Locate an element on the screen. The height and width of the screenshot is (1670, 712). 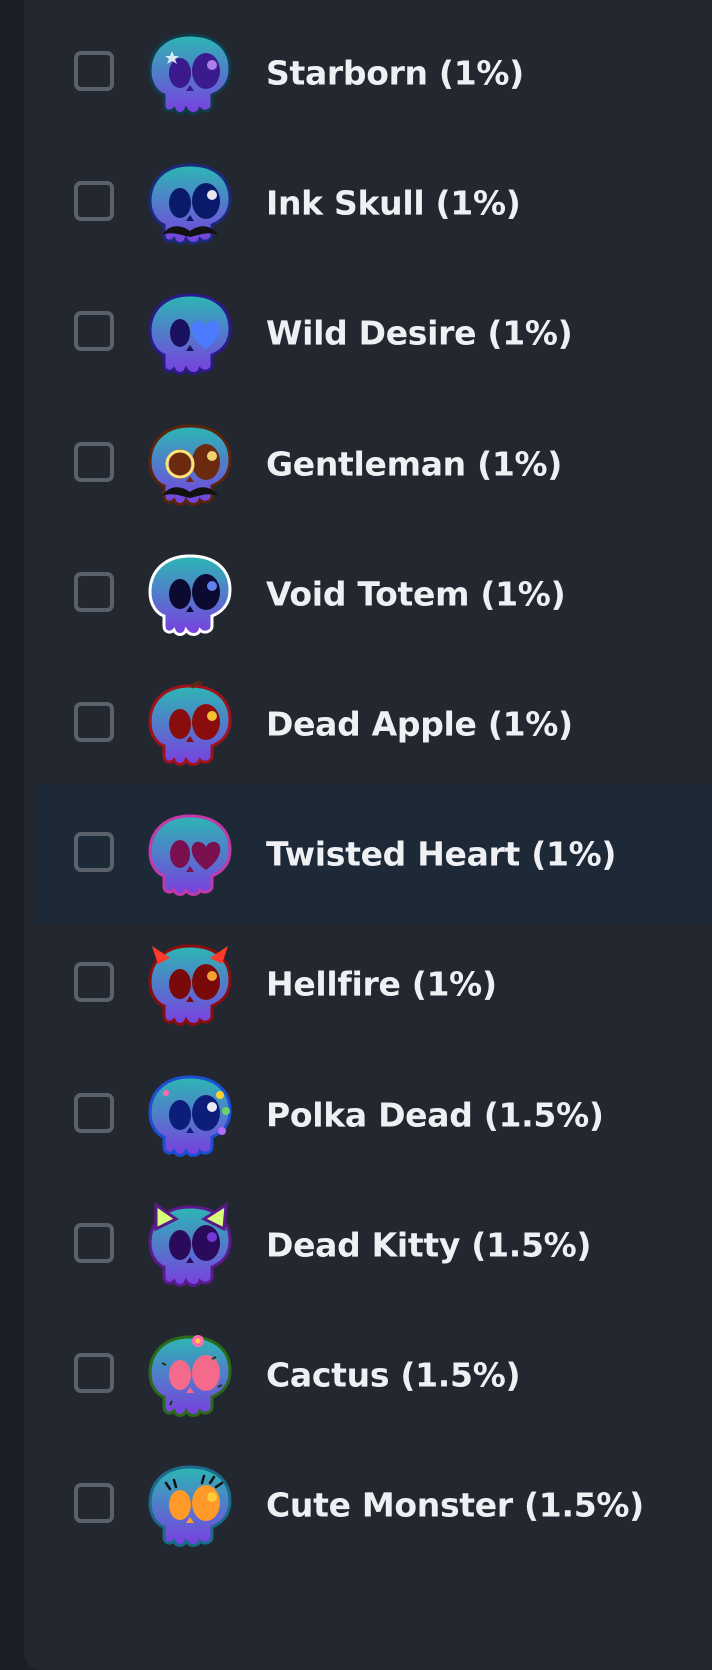
item-label: Dead Kitty (1.5%) is located at coordinates (429, 1245).